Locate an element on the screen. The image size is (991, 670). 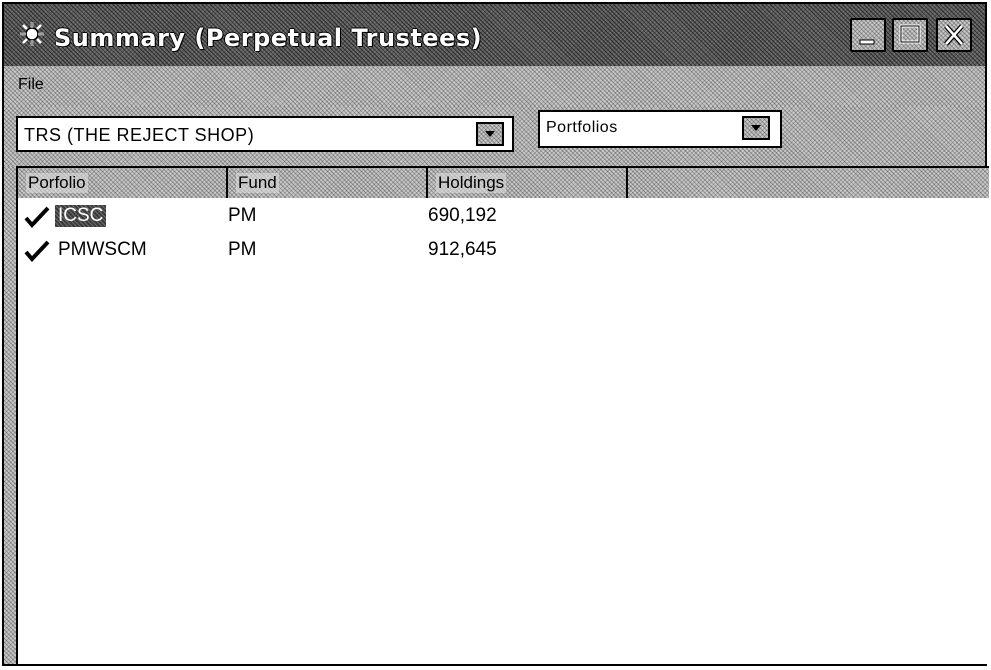
maximize-icon is located at coordinates (910, 35).